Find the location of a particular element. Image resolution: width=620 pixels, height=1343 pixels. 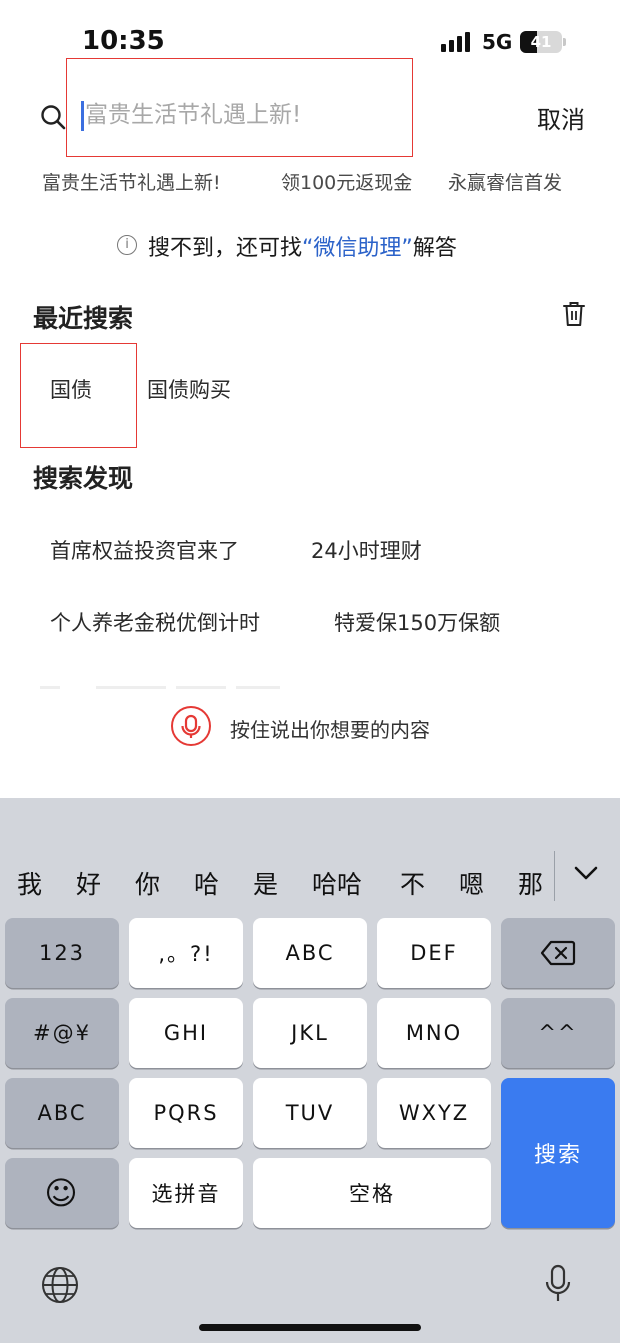

cancel-button: 取消 is located at coordinates (561, 117).